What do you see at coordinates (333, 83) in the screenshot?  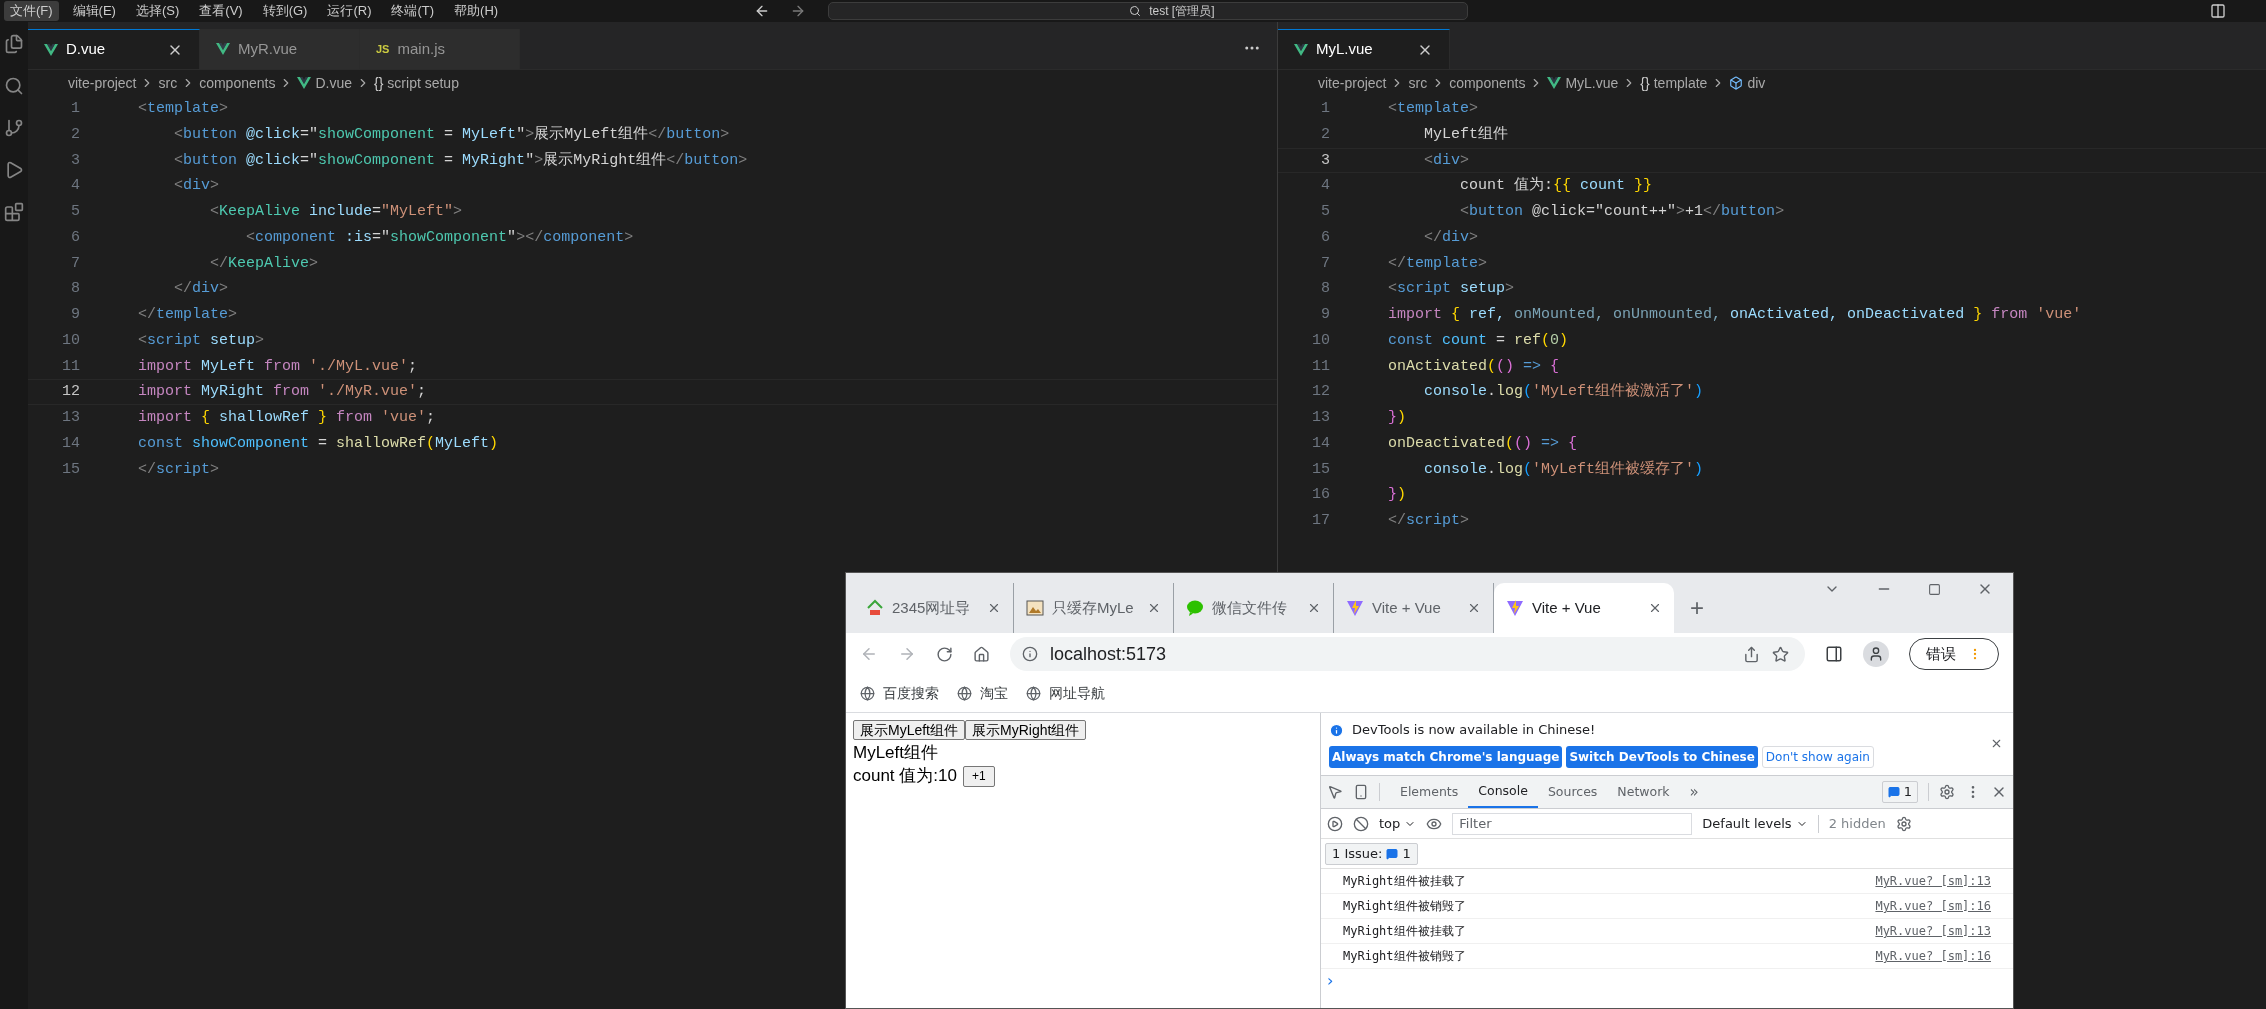 I see `breadcrumb: D.vue` at bounding box center [333, 83].